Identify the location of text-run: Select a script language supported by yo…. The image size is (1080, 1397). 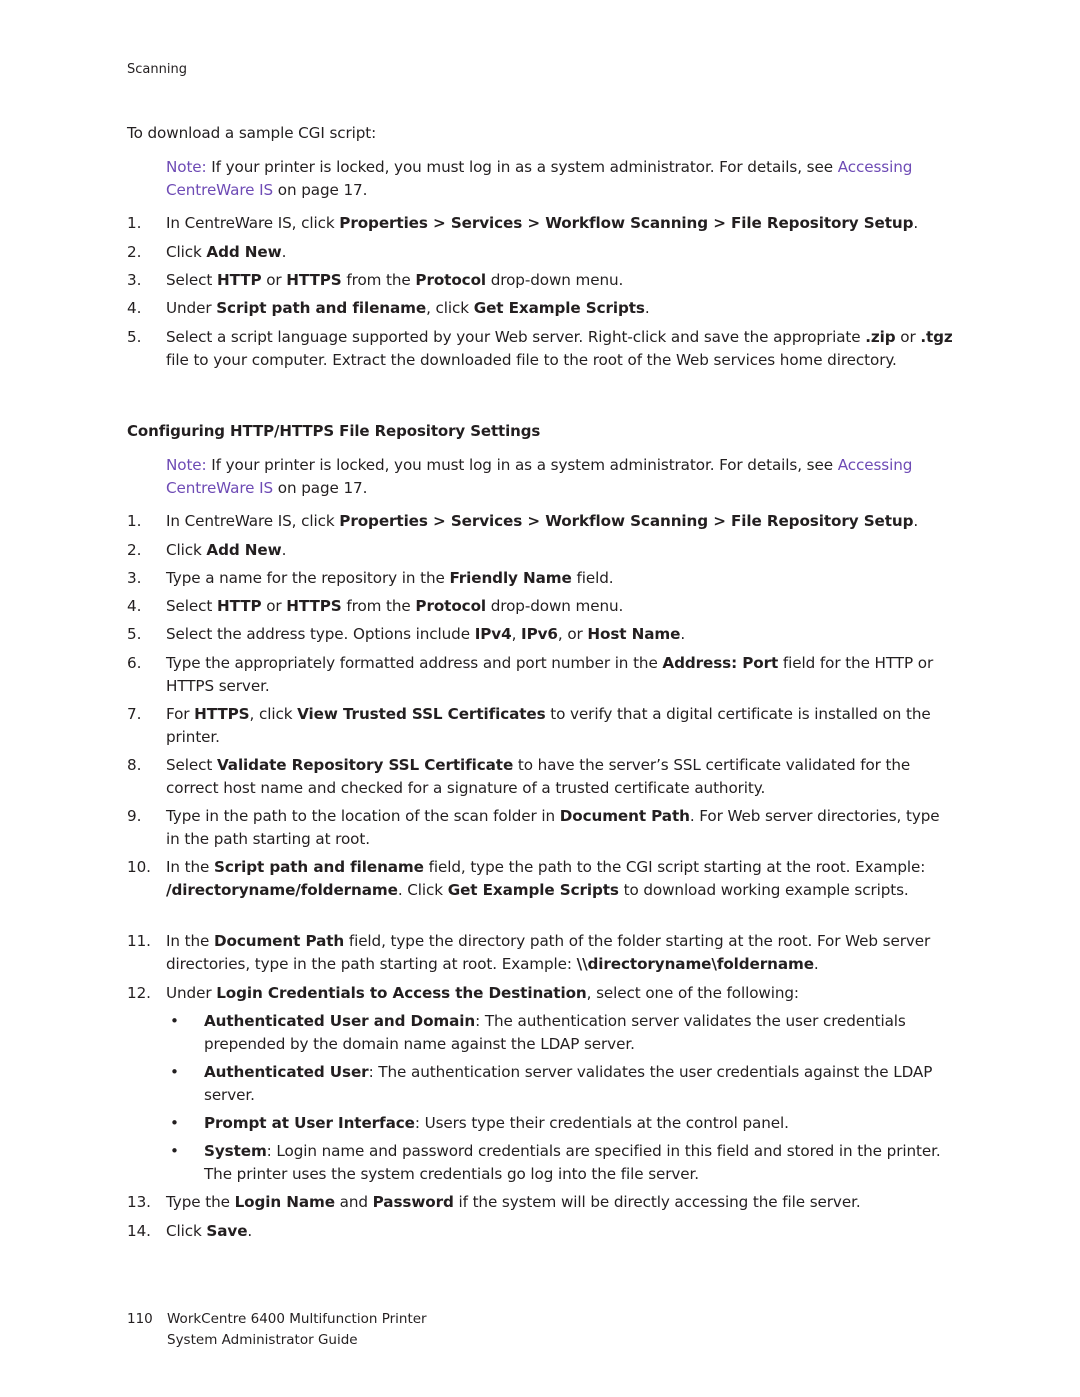
(516, 337).